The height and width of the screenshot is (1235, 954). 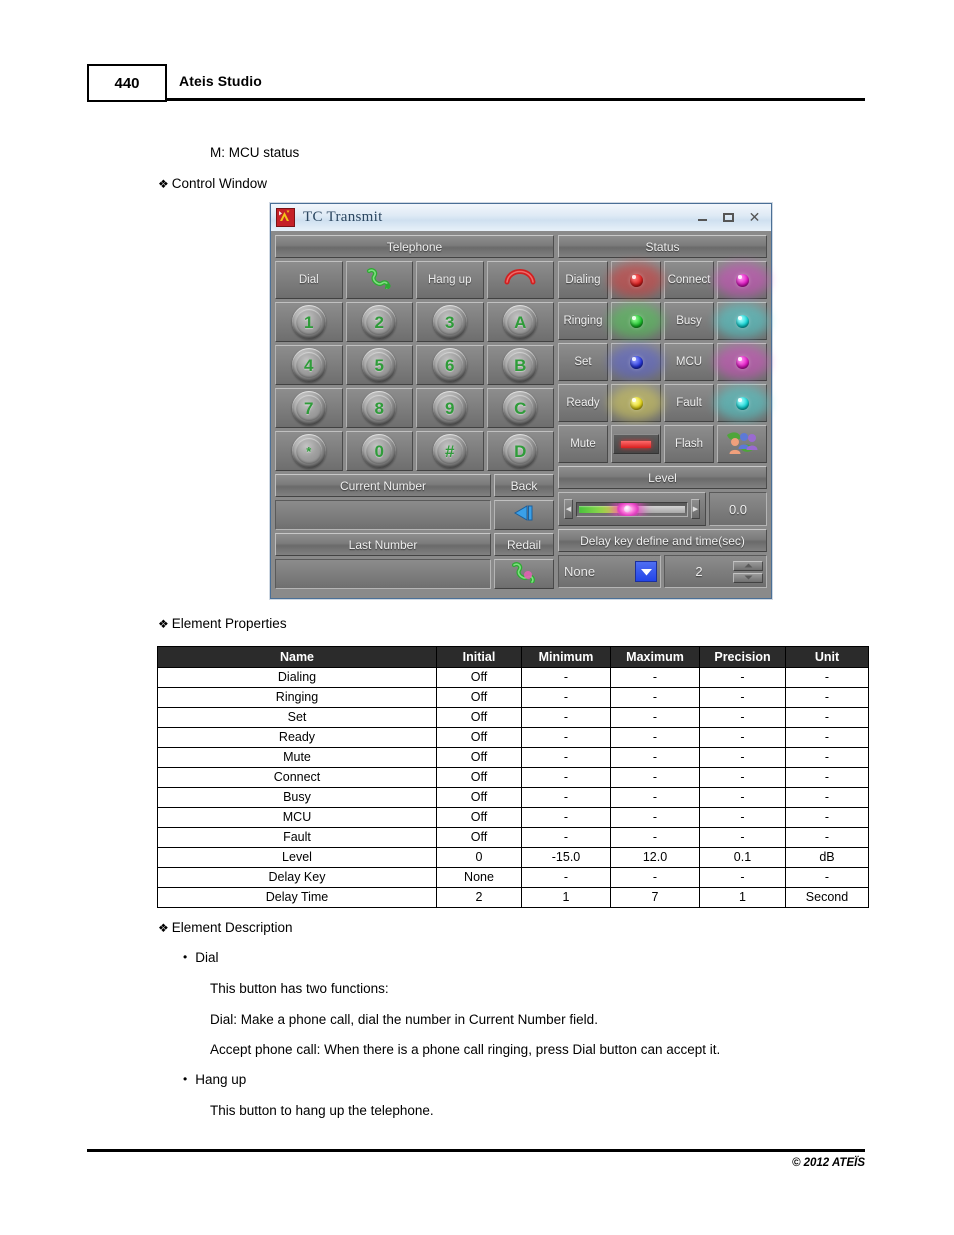 What do you see at coordinates (297, 897) in the screenshot?
I see `cell-name: Delay Time` at bounding box center [297, 897].